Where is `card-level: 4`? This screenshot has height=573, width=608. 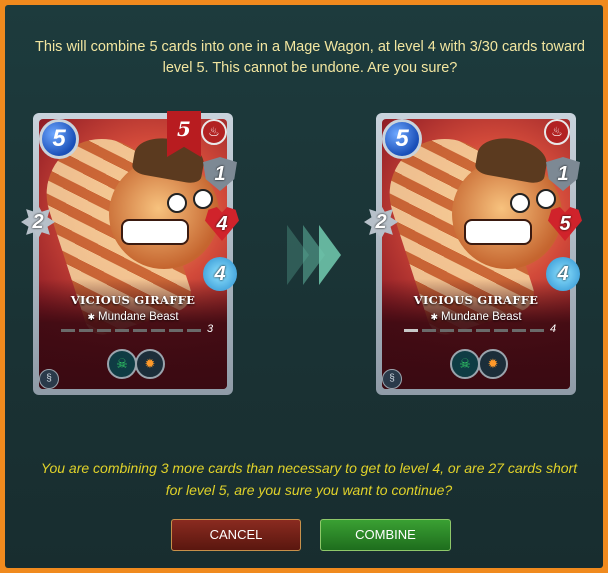 card-level: 4 is located at coordinates (553, 329).